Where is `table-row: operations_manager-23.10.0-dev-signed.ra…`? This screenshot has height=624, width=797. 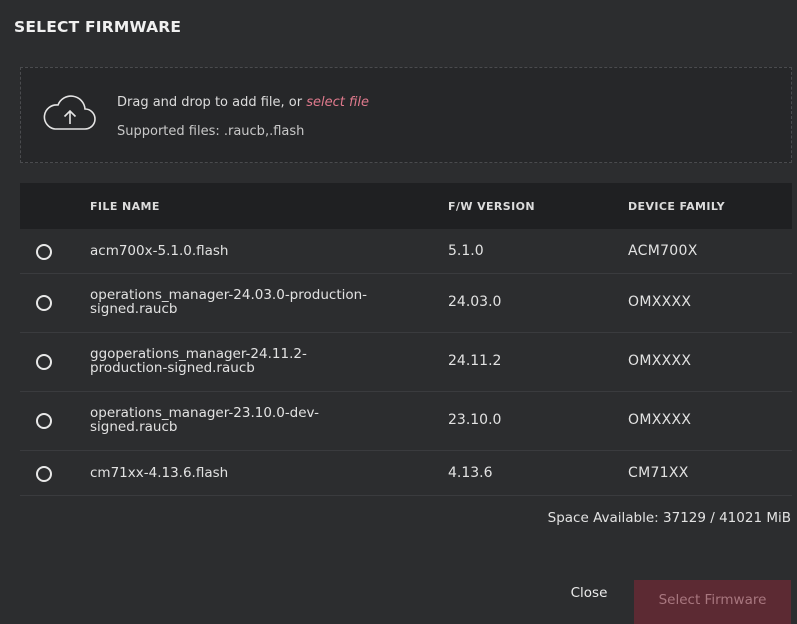 table-row: operations_manager-23.10.0-dev-signed.ra… is located at coordinates (406, 421).